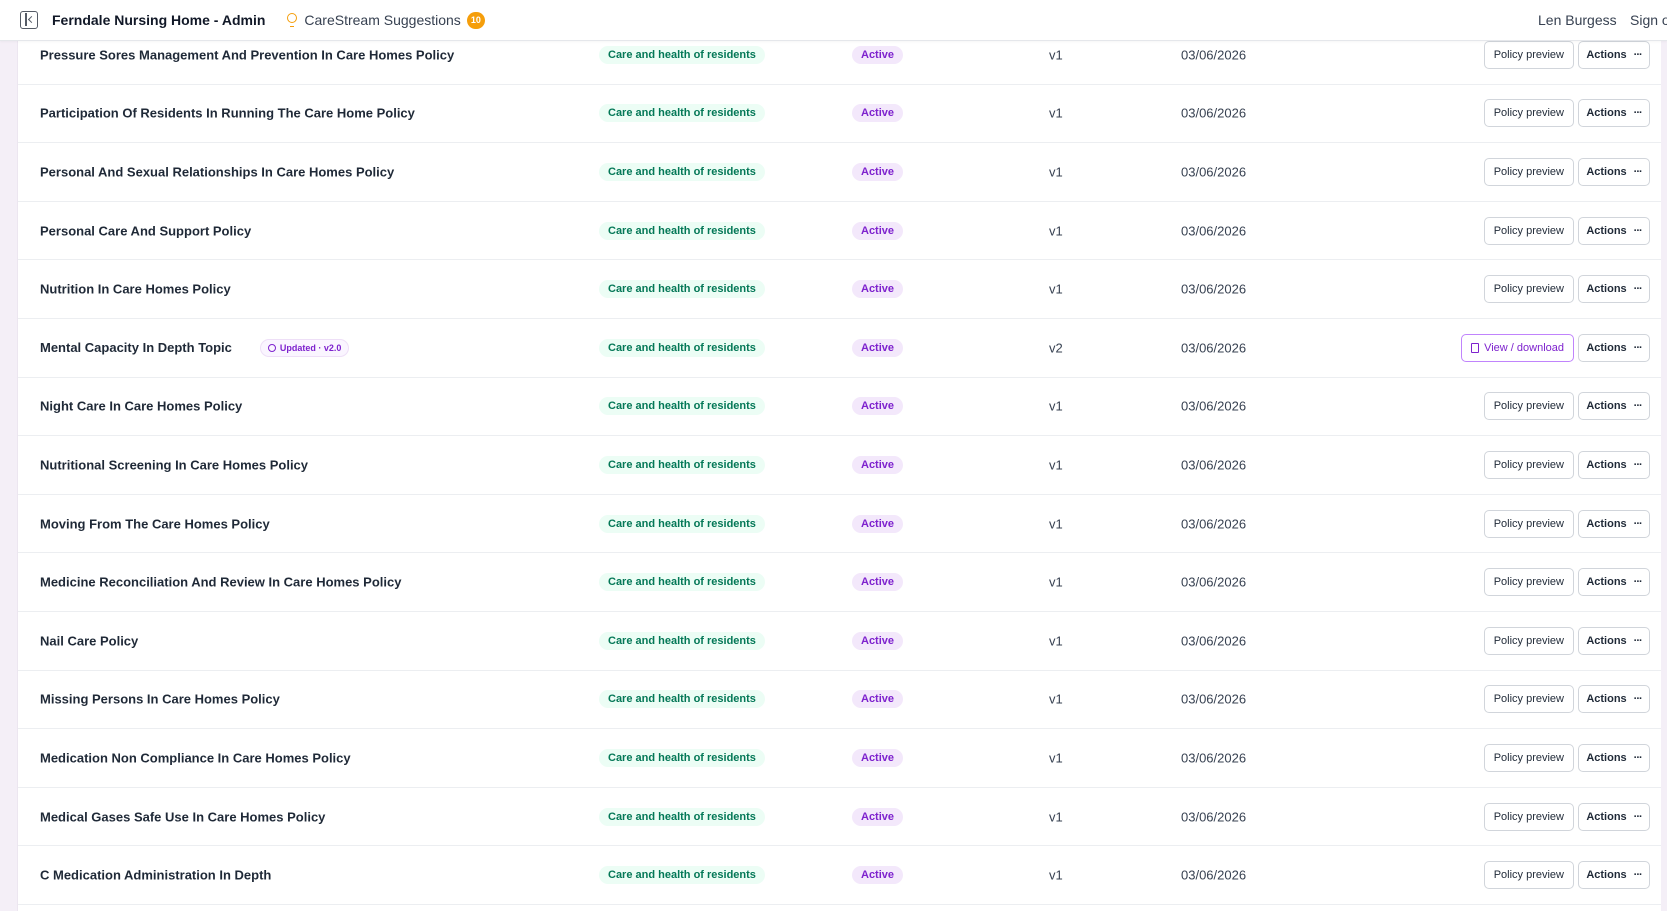 This screenshot has height=911, width=1667. Describe the element at coordinates (155, 523) in the screenshot. I see `policy-name: Moving From The Care Homes Policy` at that location.